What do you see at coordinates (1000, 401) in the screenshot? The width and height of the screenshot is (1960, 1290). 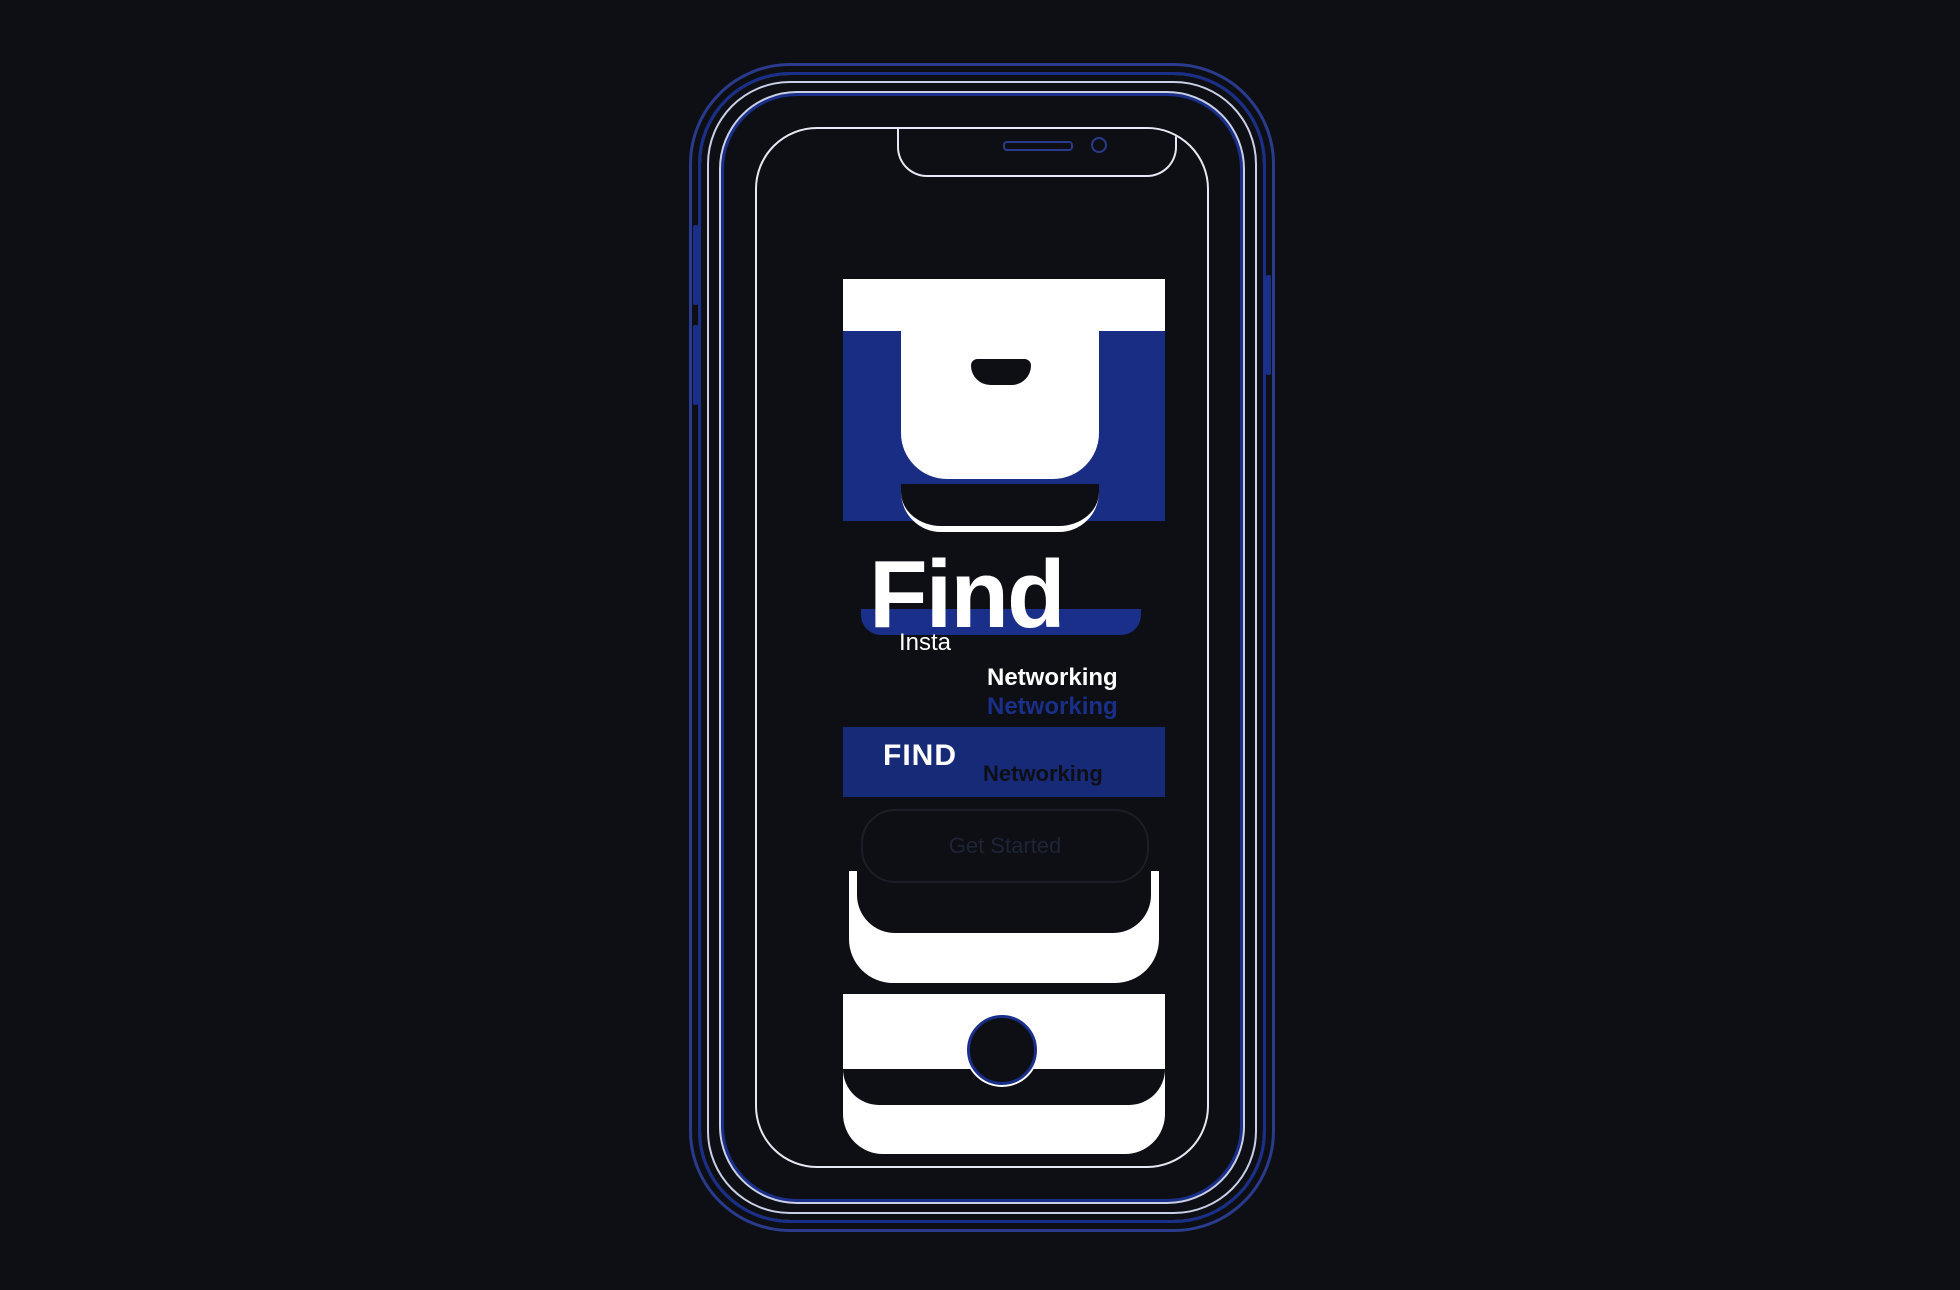 I see `find-logo-icon` at bounding box center [1000, 401].